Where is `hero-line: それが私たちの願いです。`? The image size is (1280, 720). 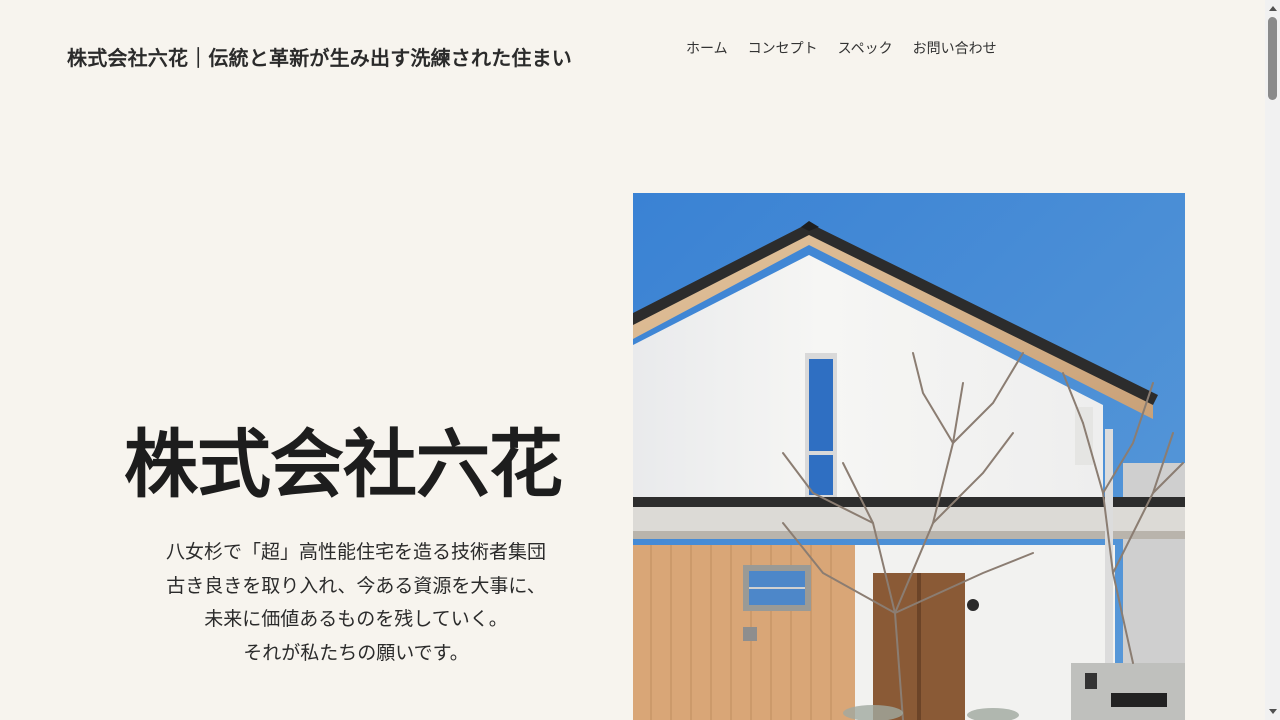
hero-line: それが私たちの願いです。 is located at coordinates (356, 652).